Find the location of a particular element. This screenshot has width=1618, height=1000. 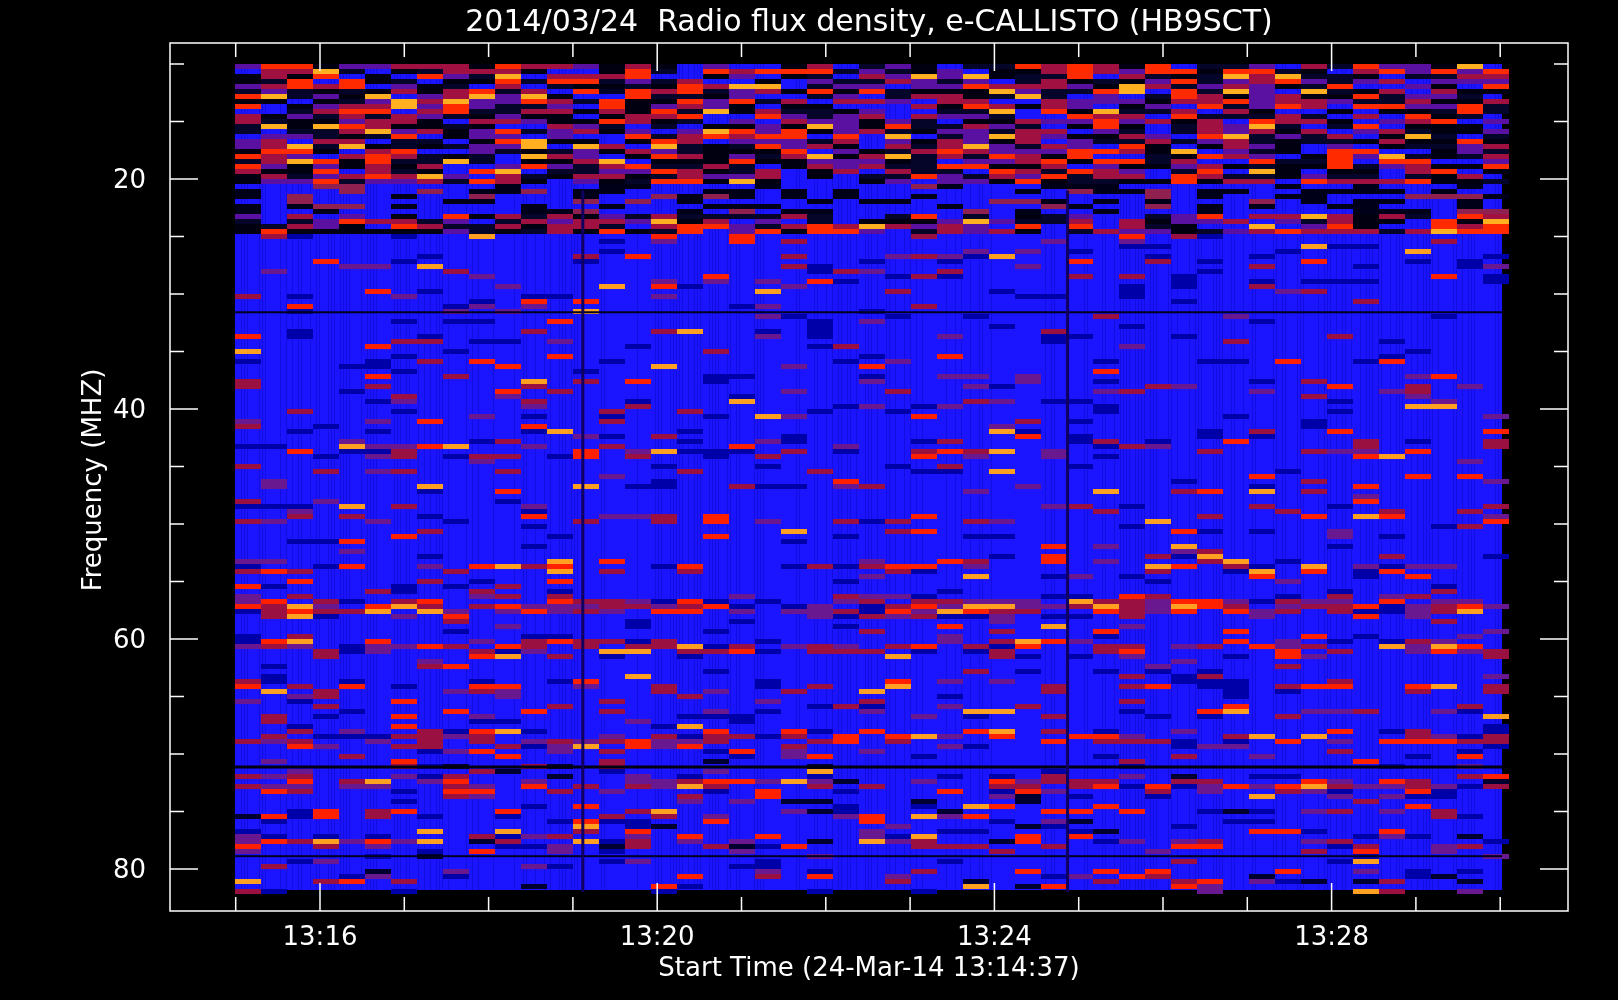

x-tick-label: 13:28 is located at coordinates (1332, 936).